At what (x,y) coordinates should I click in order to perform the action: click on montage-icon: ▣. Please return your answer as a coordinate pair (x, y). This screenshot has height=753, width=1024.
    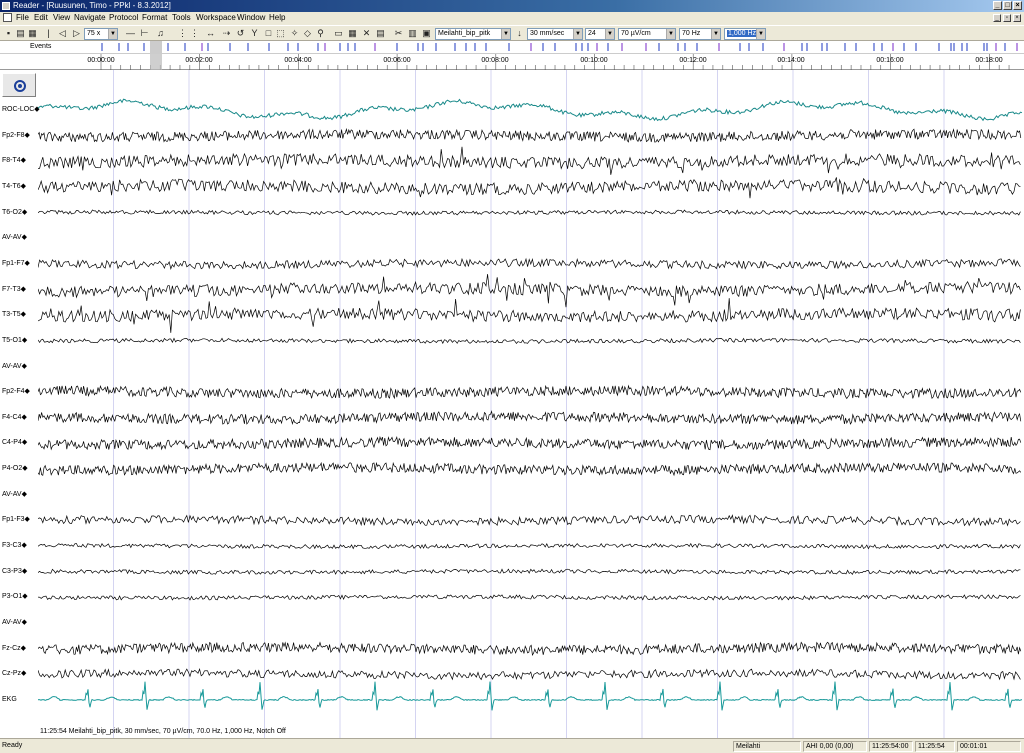
    Looking at the image, I should click on (426, 33).